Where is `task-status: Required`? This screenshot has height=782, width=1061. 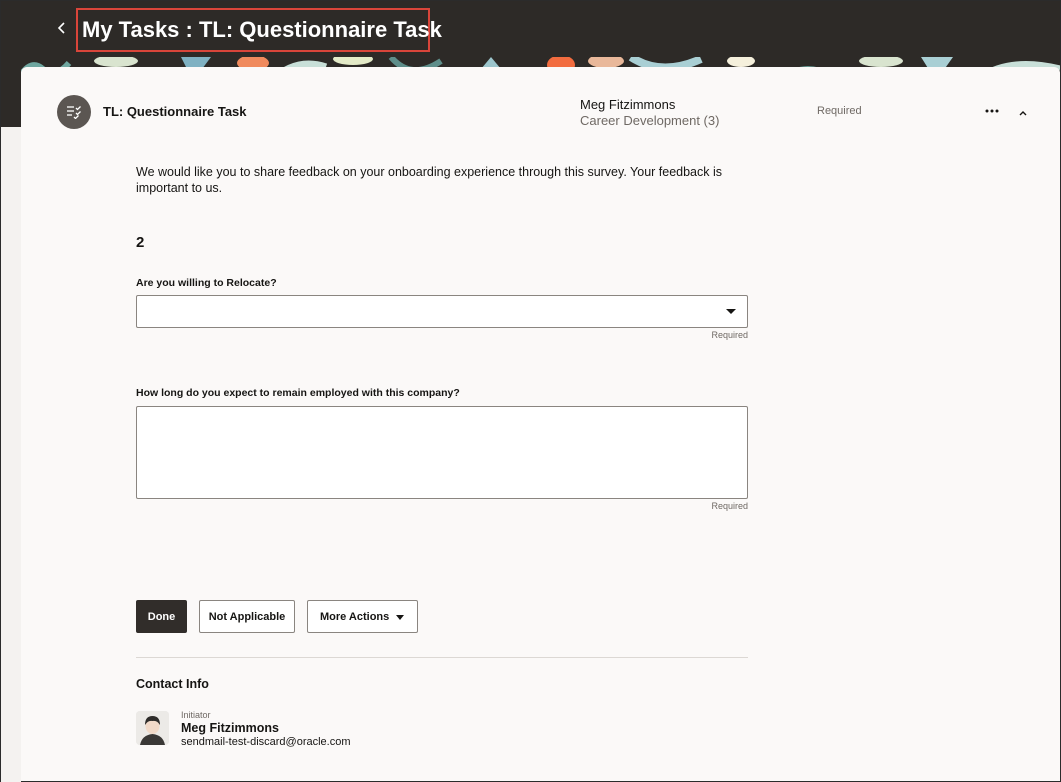
task-status: Required is located at coordinates (839, 111).